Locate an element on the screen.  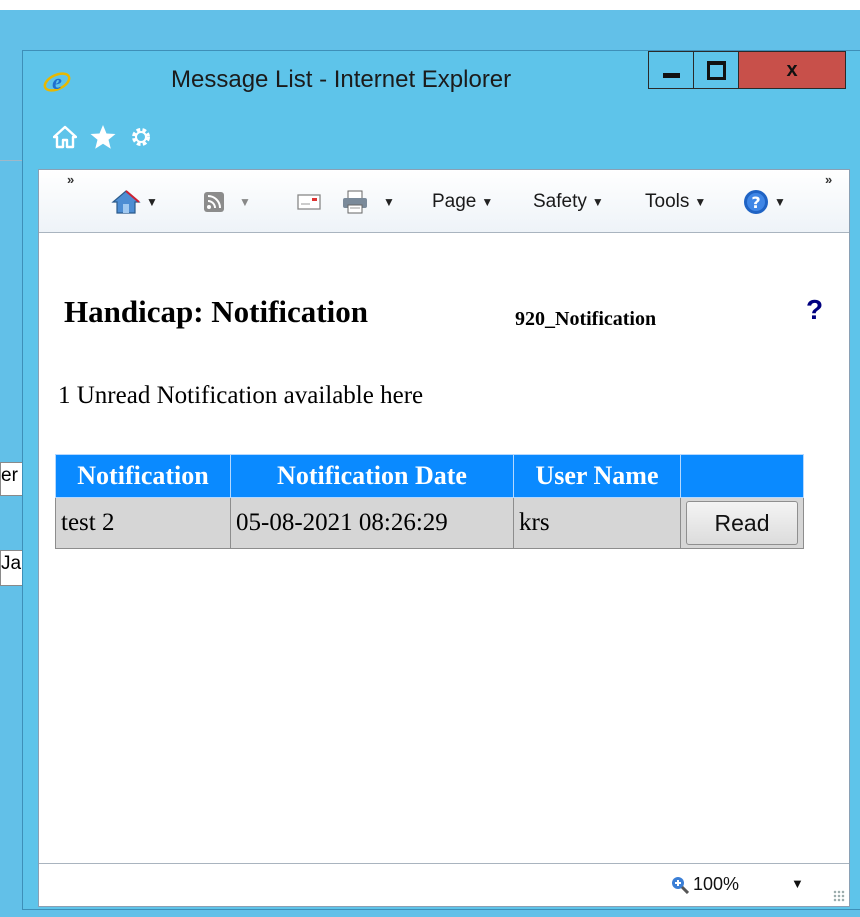
date-cell: 05-08-2021 08:26:29 is located at coordinates (372, 523).